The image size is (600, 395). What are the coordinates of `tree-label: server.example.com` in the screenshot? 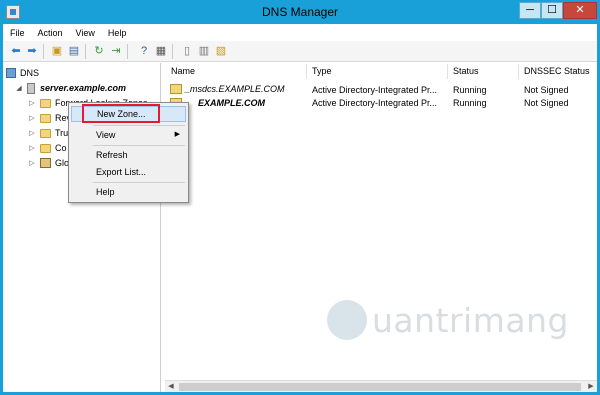 It's located at (83, 88).